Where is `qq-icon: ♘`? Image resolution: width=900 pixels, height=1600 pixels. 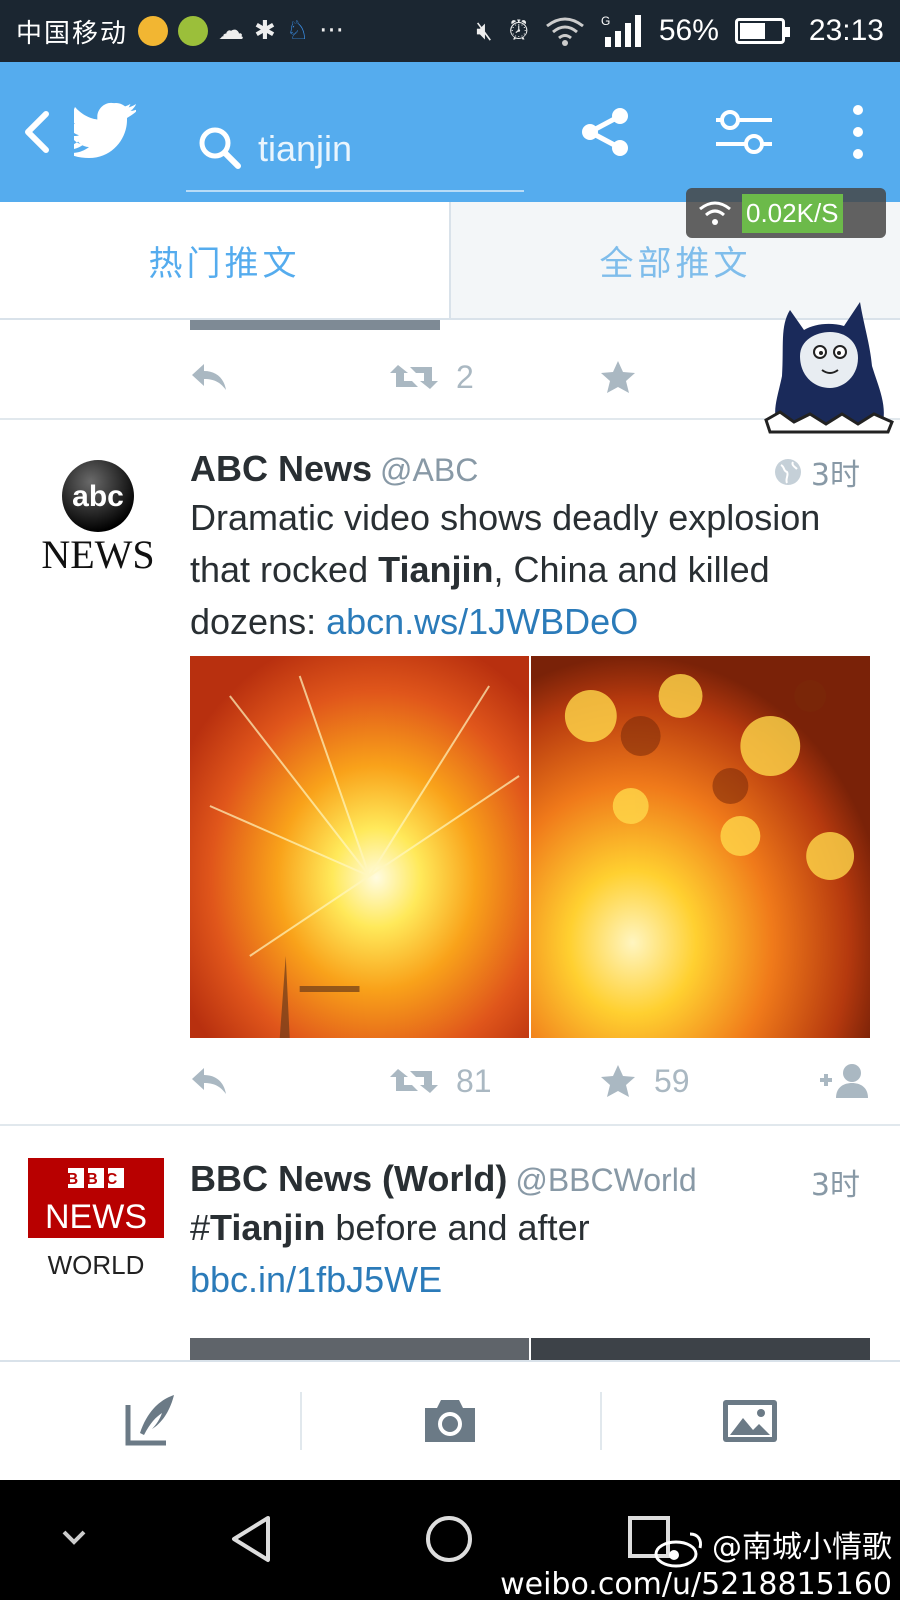
qq-icon: ♘ is located at coordinates (297, 31).